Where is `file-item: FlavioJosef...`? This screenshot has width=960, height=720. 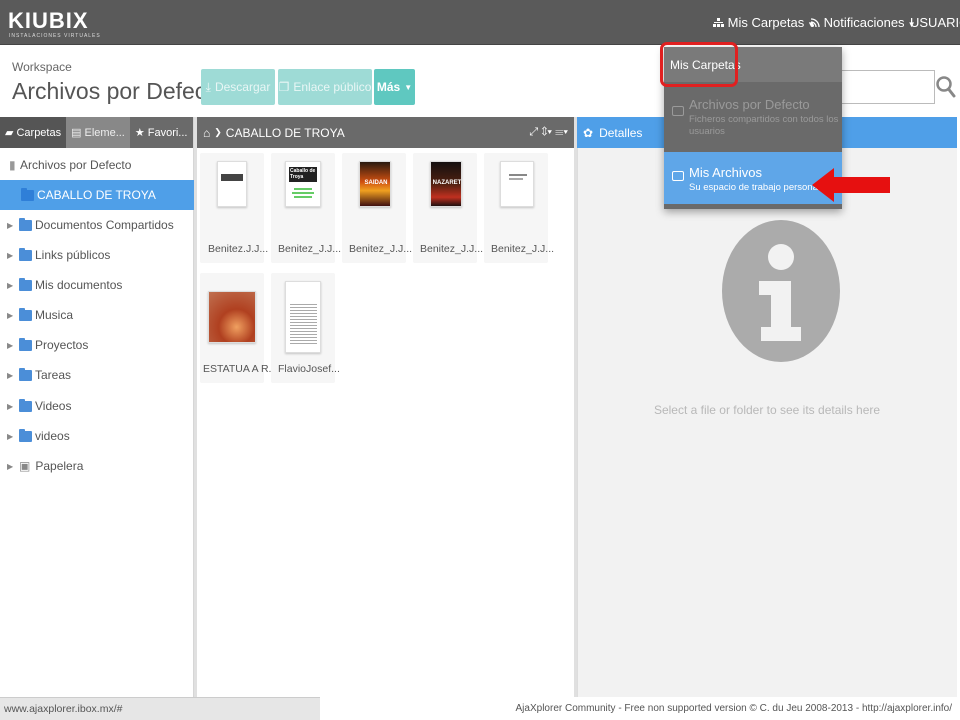 file-item: FlavioJosef... is located at coordinates (305, 328).